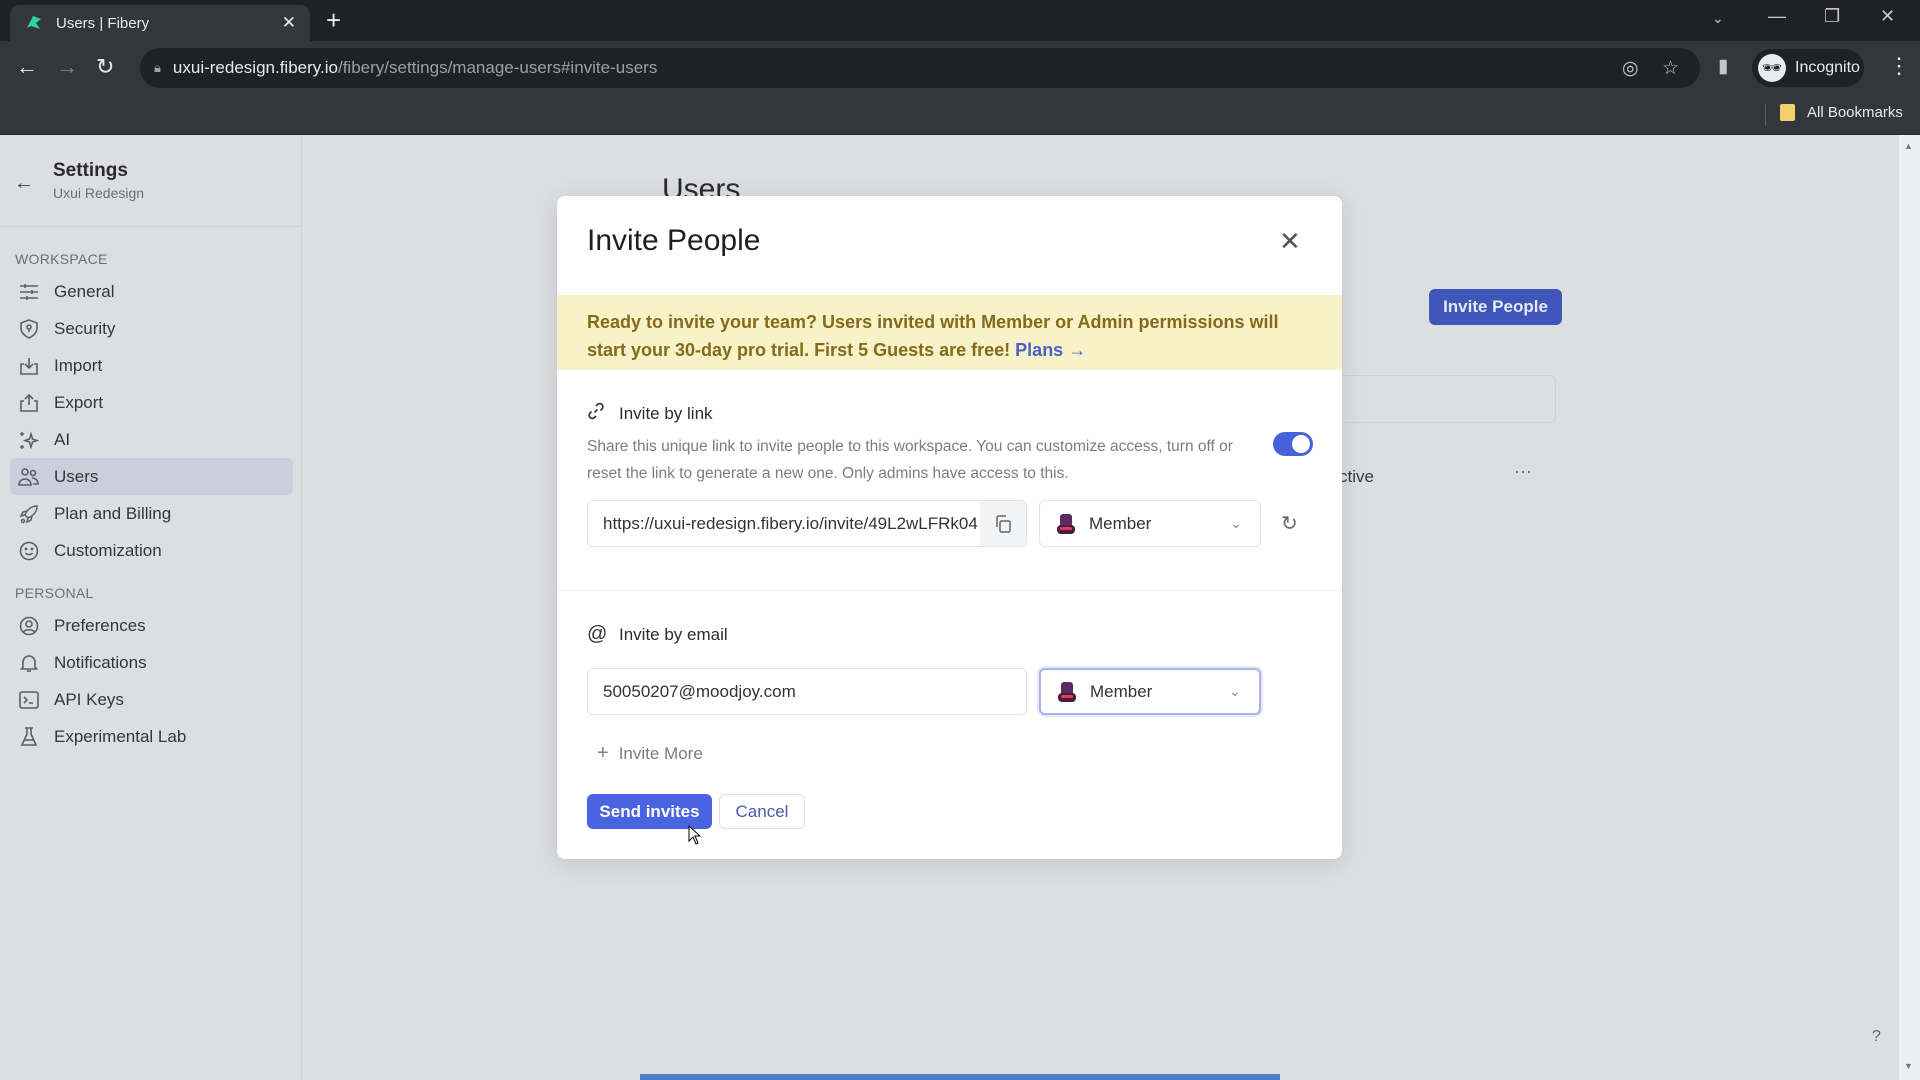  Describe the element at coordinates (120, 736) in the screenshot. I see `sidebar-item-label: Experimental Lab` at that location.